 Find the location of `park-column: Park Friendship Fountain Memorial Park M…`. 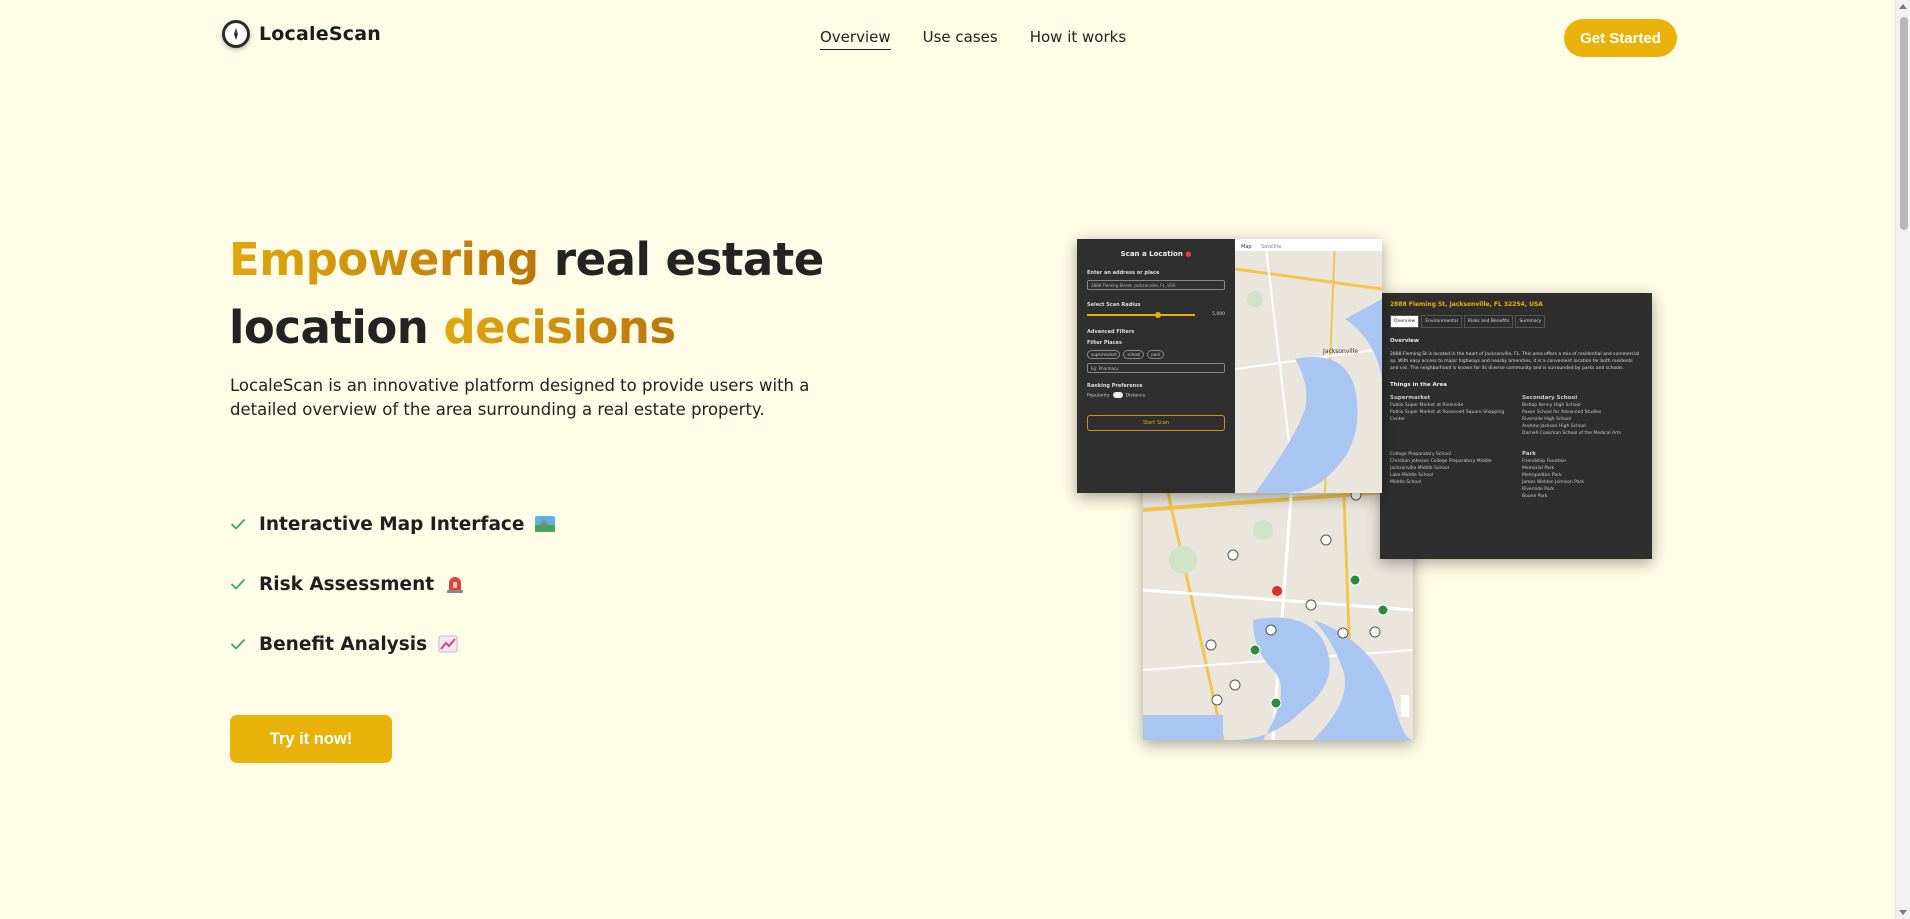

park-column: Park Friendship Fountain Memorial Park M… is located at coordinates (1582, 475).